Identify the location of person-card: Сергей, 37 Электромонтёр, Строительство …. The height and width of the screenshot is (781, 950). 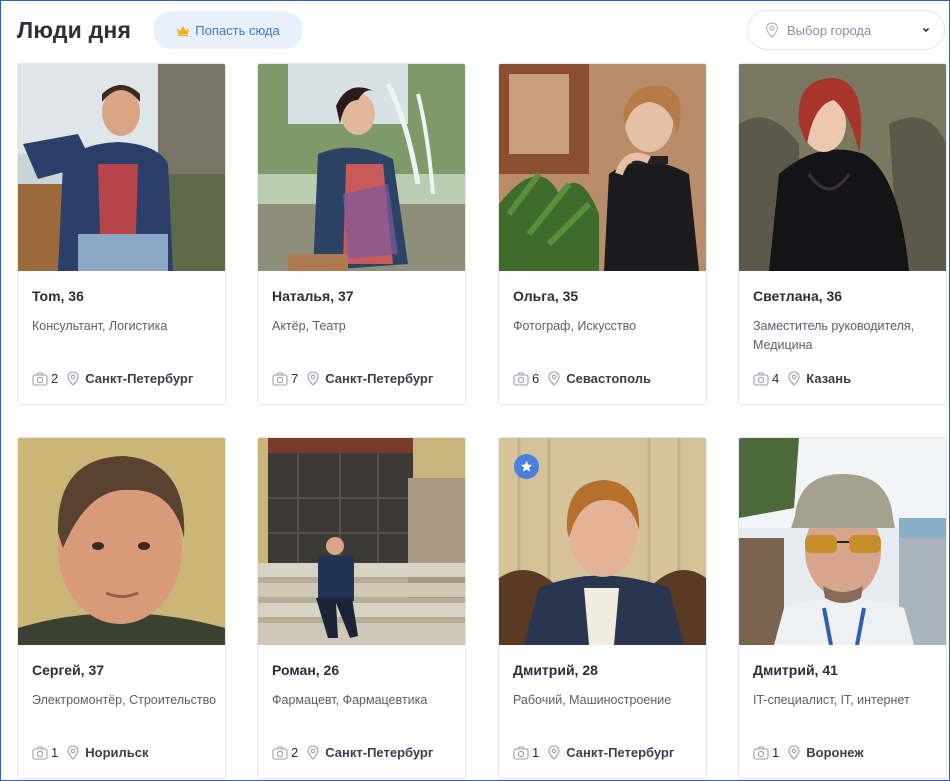
(121, 608).